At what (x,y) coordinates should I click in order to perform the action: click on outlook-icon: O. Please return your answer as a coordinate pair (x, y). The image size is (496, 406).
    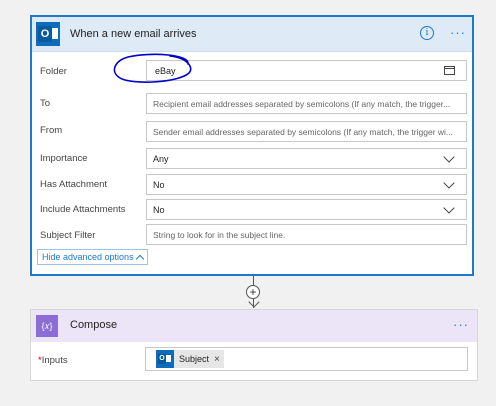
    Looking at the image, I should click on (165, 359).